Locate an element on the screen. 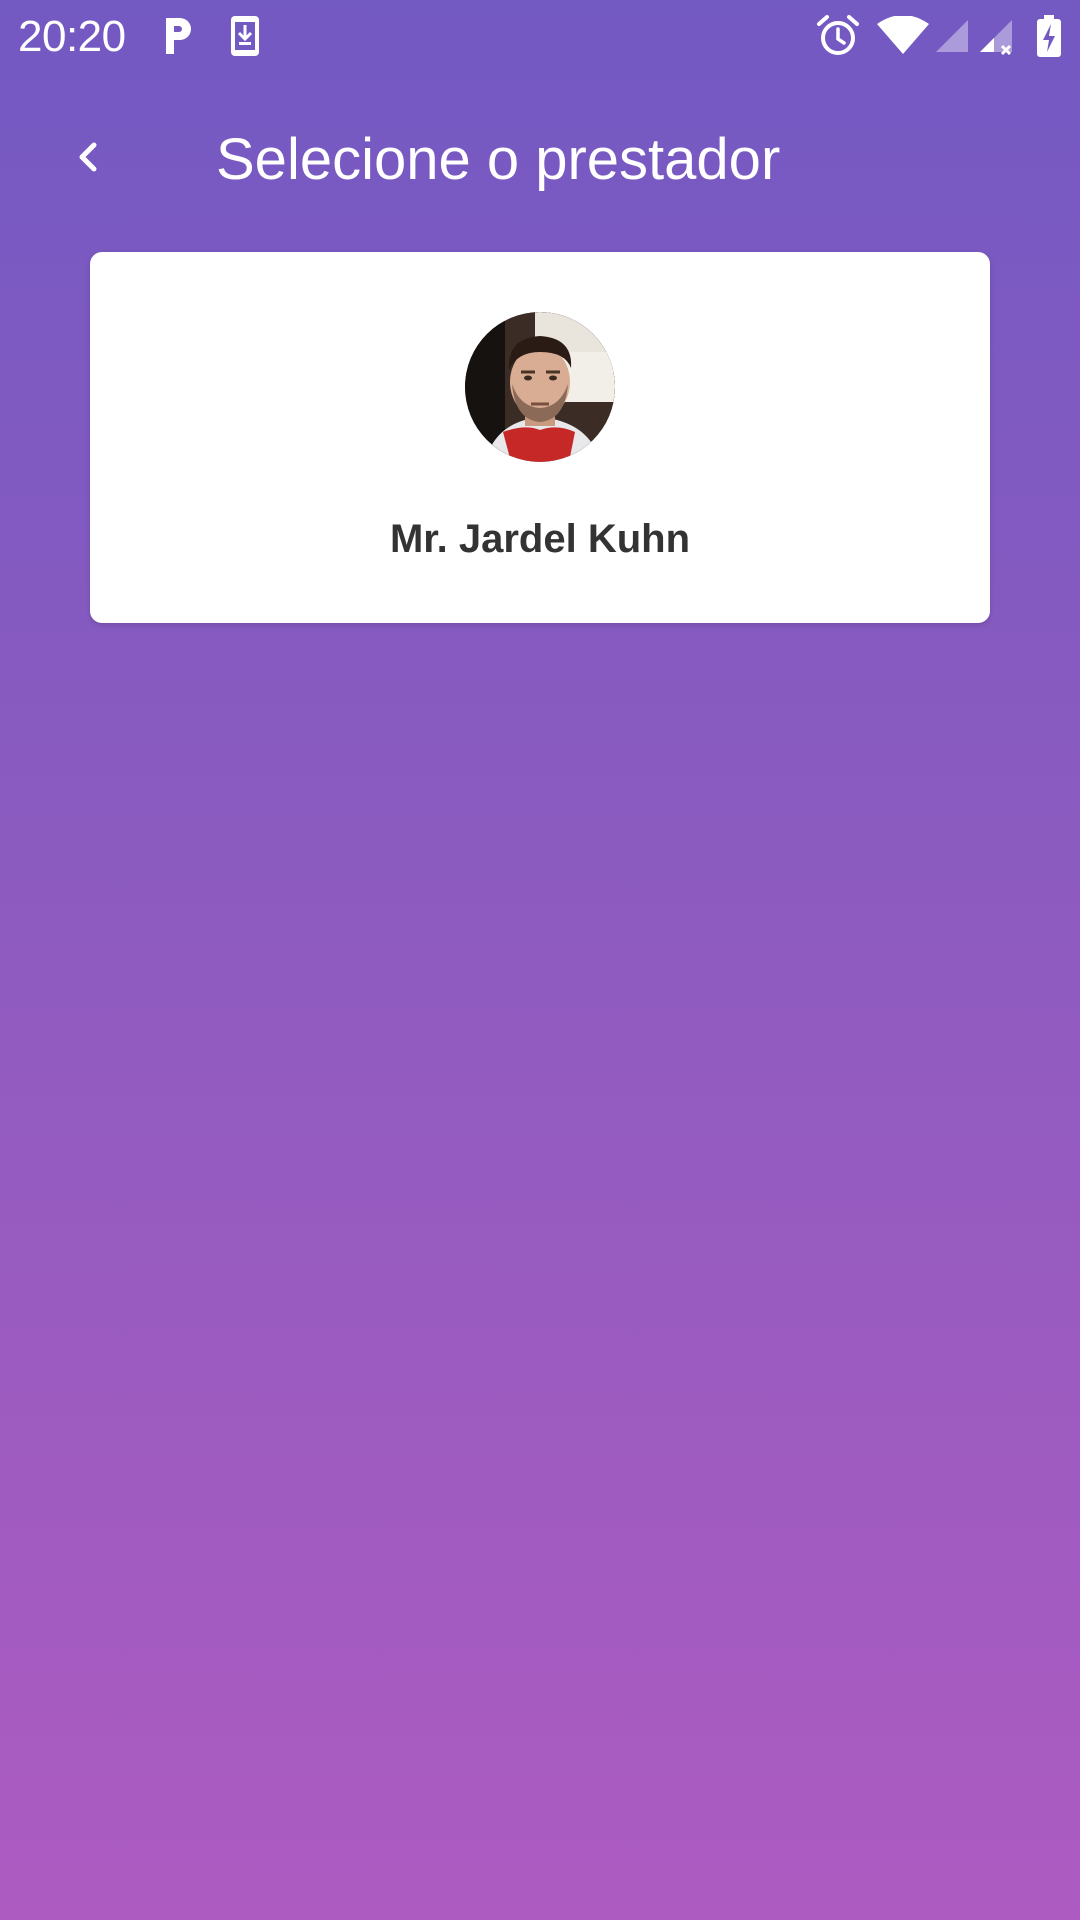  download-icon is located at coordinates (245, 36).